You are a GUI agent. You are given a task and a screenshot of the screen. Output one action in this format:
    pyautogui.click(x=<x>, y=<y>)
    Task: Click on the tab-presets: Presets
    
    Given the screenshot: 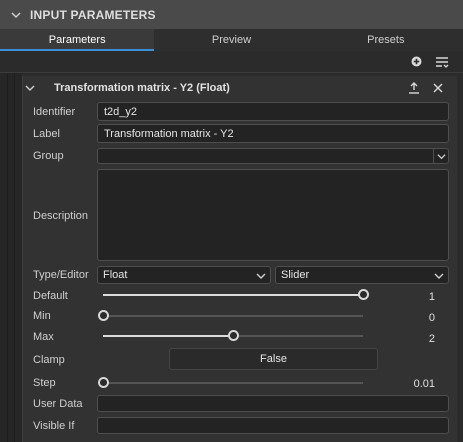 What is the action you would take?
    pyautogui.click(x=386, y=40)
    